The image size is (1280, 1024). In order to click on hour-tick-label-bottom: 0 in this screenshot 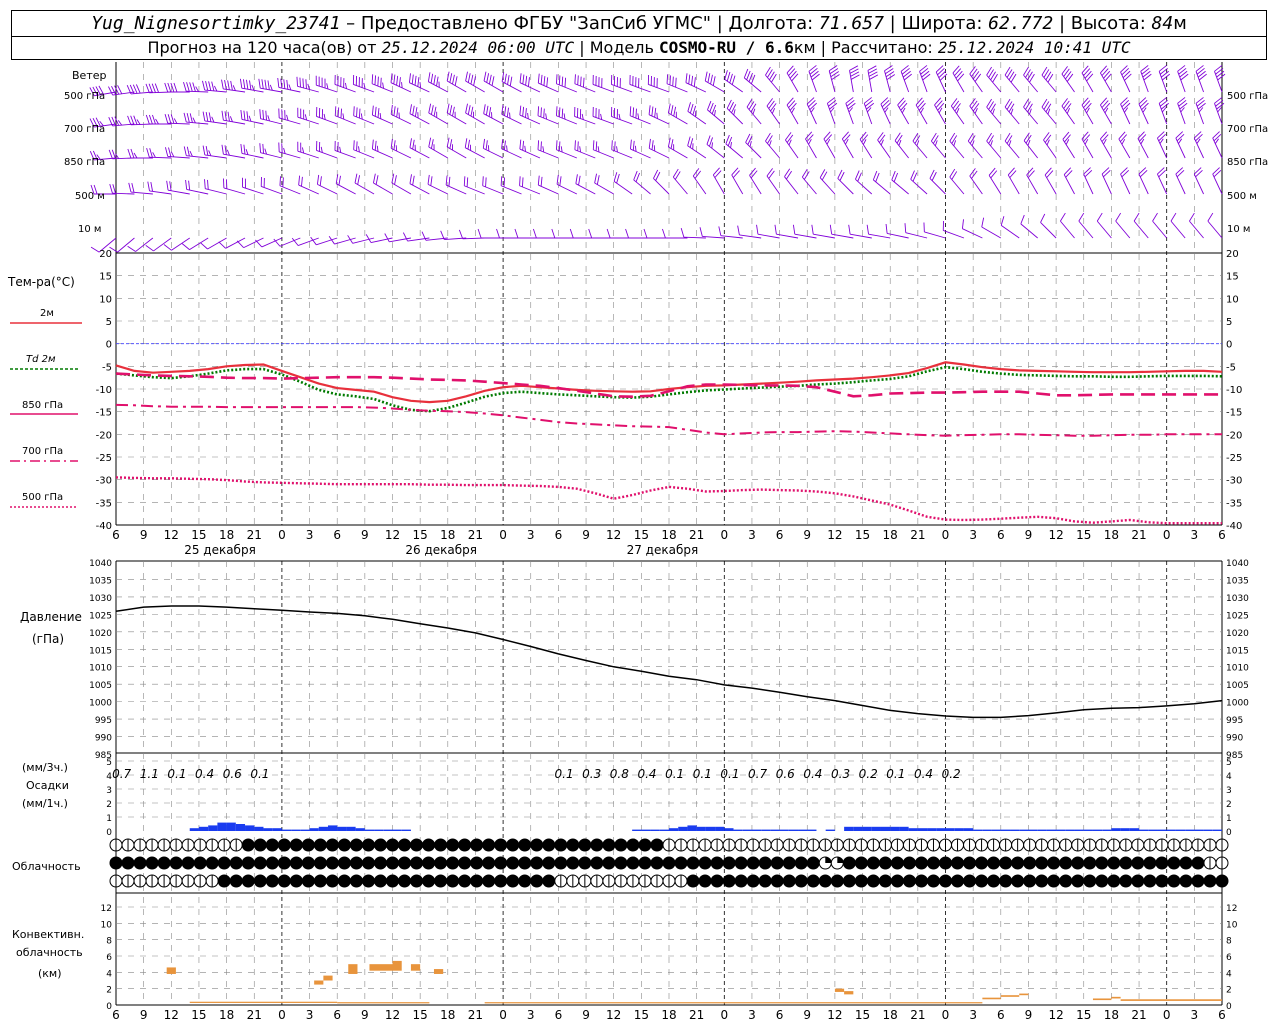, I will do `click(503, 1015)`.